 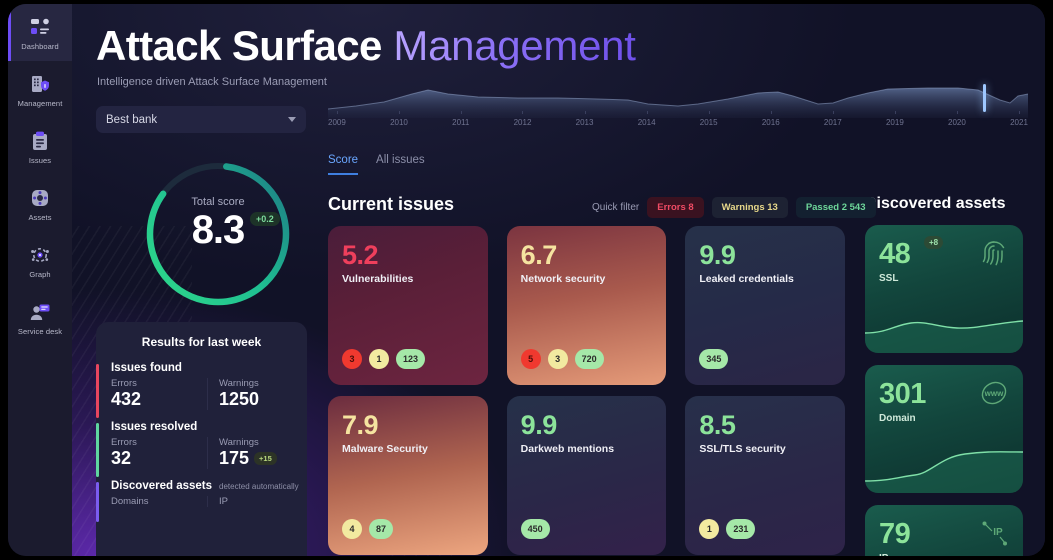 I want to click on service-desk-icon, so click(x=40, y=312).